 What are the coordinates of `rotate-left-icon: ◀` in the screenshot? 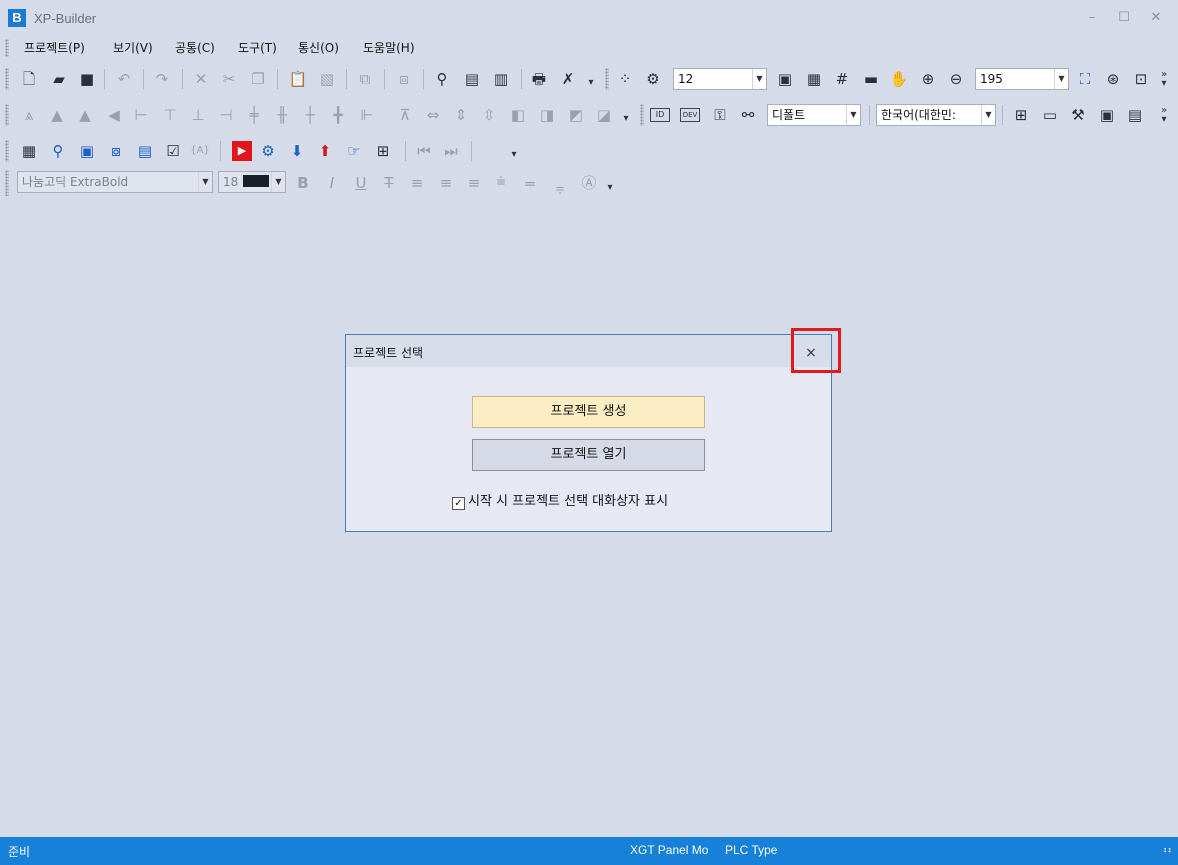 It's located at (114, 115).